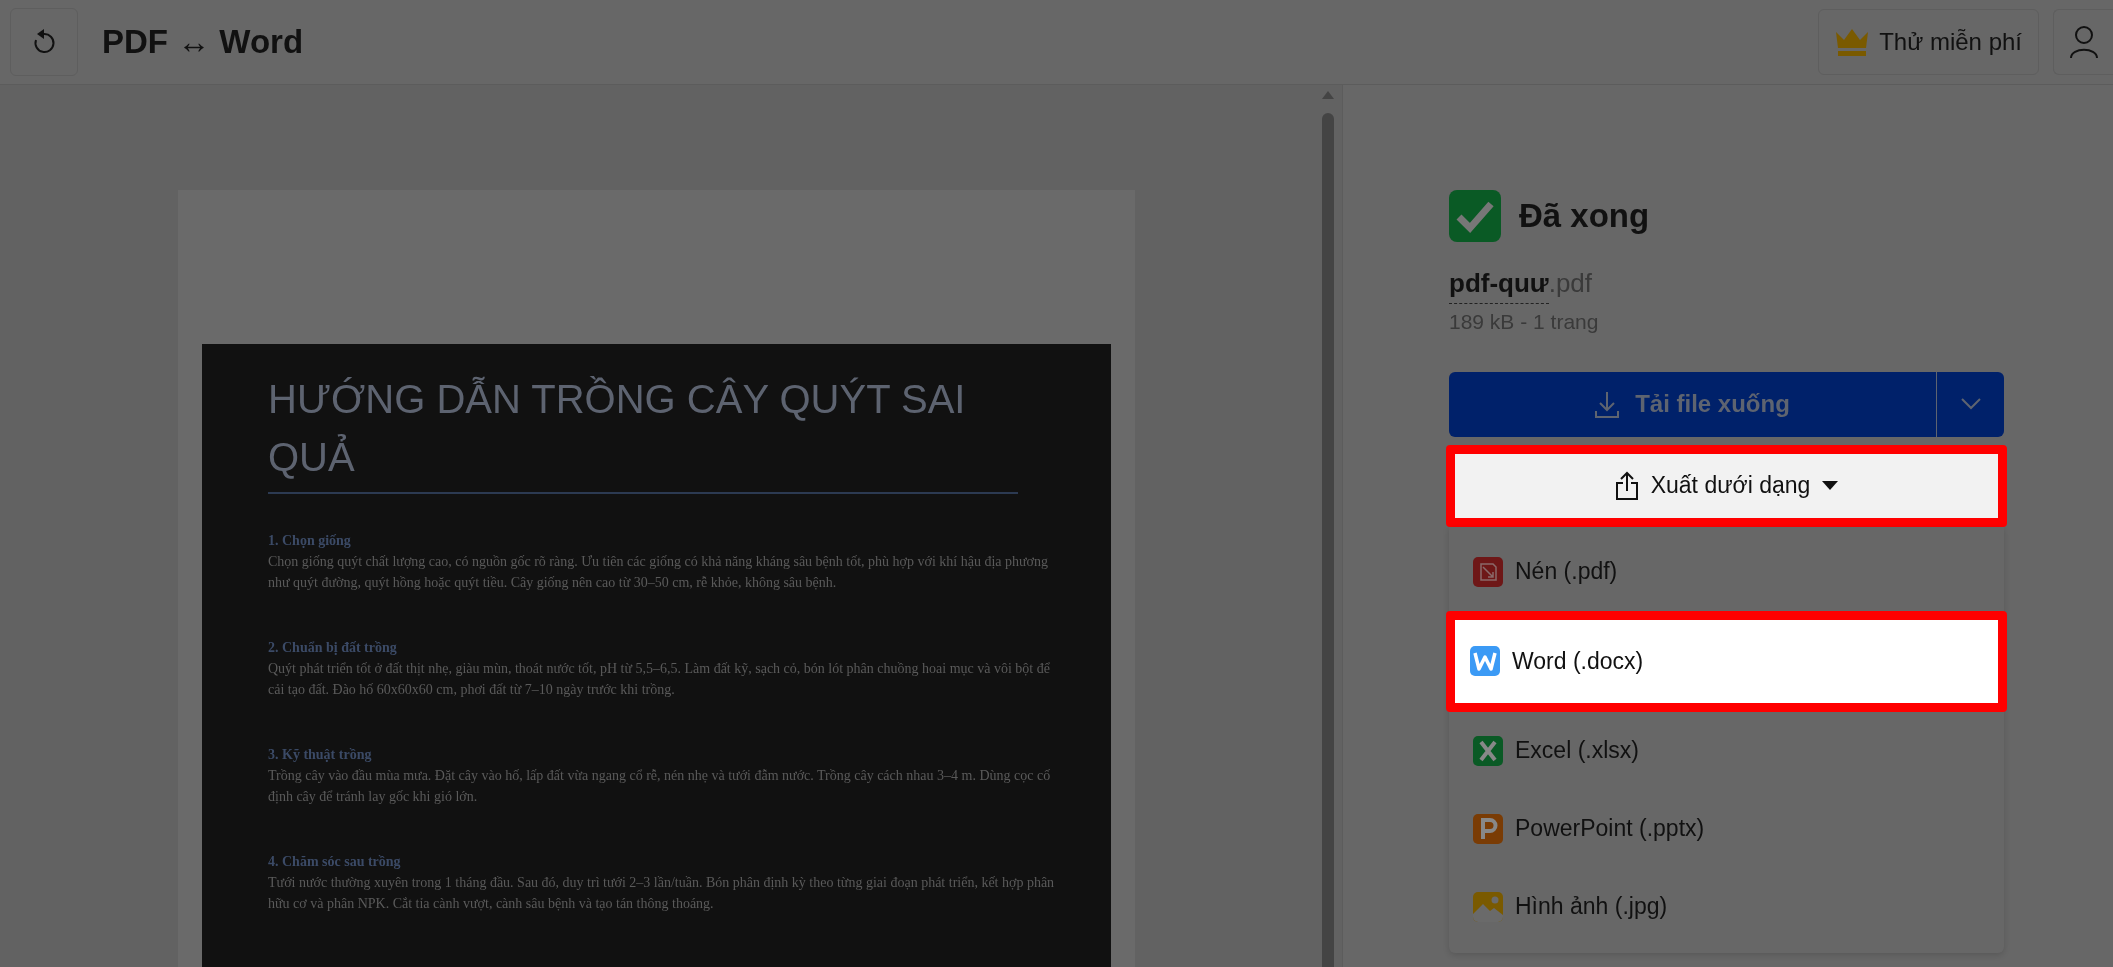 Image resolution: width=2113 pixels, height=967 pixels. What do you see at coordinates (1488, 571) in the screenshot?
I see `compress-icon` at bounding box center [1488, 571].